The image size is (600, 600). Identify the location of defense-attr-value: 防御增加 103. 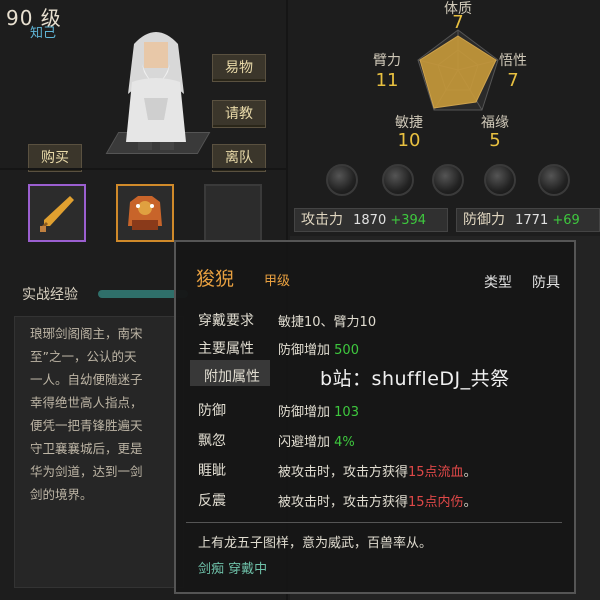
(318, 410).